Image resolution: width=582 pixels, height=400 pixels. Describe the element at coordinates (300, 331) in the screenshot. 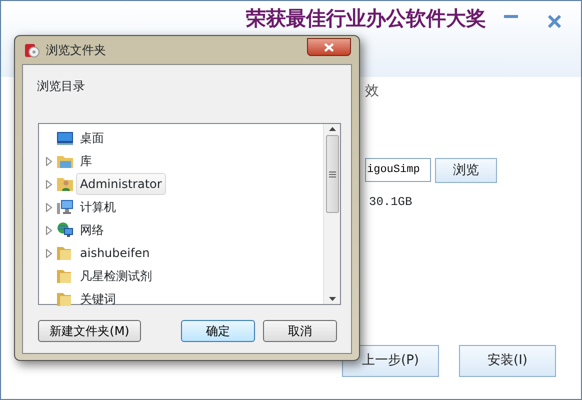

I see `cancel-button: 取消` at that location.